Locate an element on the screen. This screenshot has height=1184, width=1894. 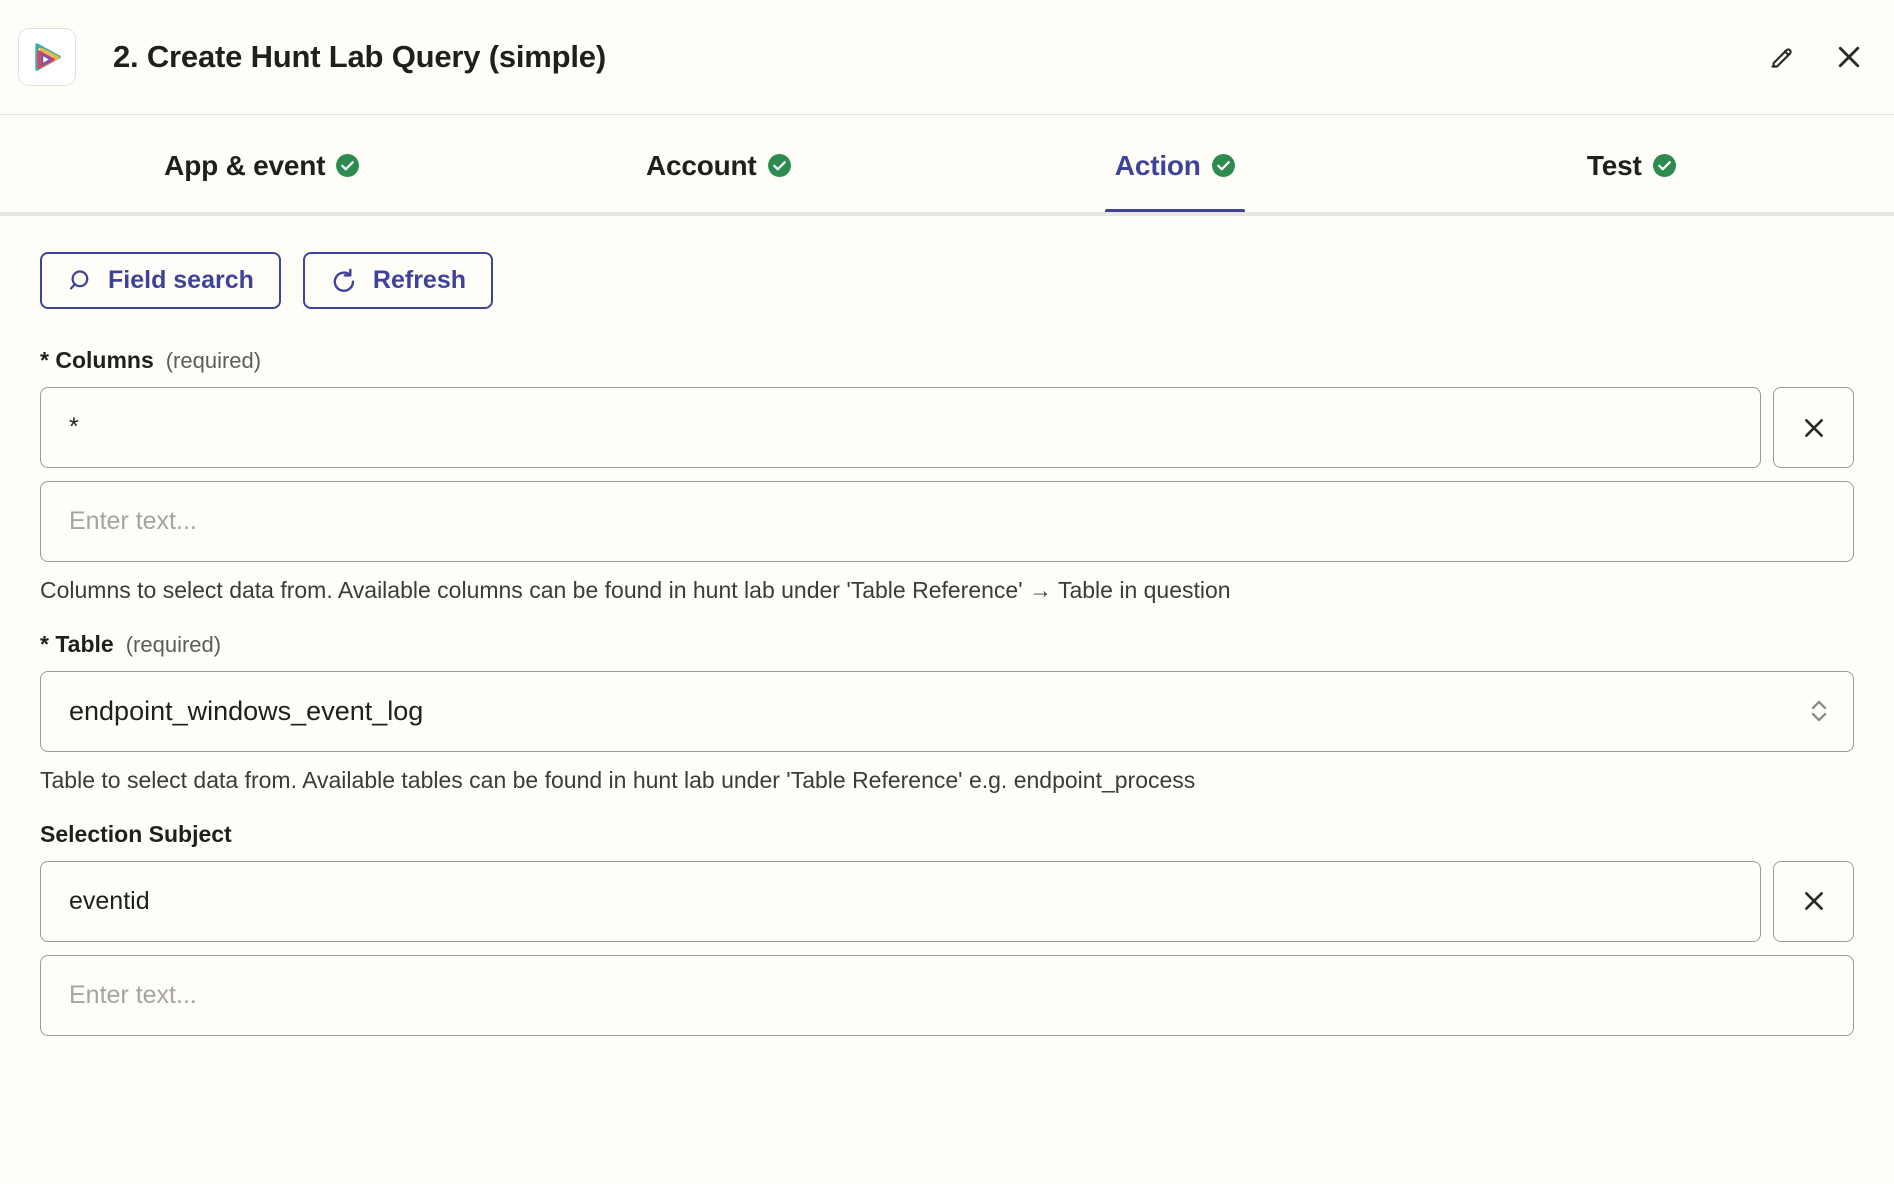
refresh-ccw-icon is located at coordinates (344, 280).